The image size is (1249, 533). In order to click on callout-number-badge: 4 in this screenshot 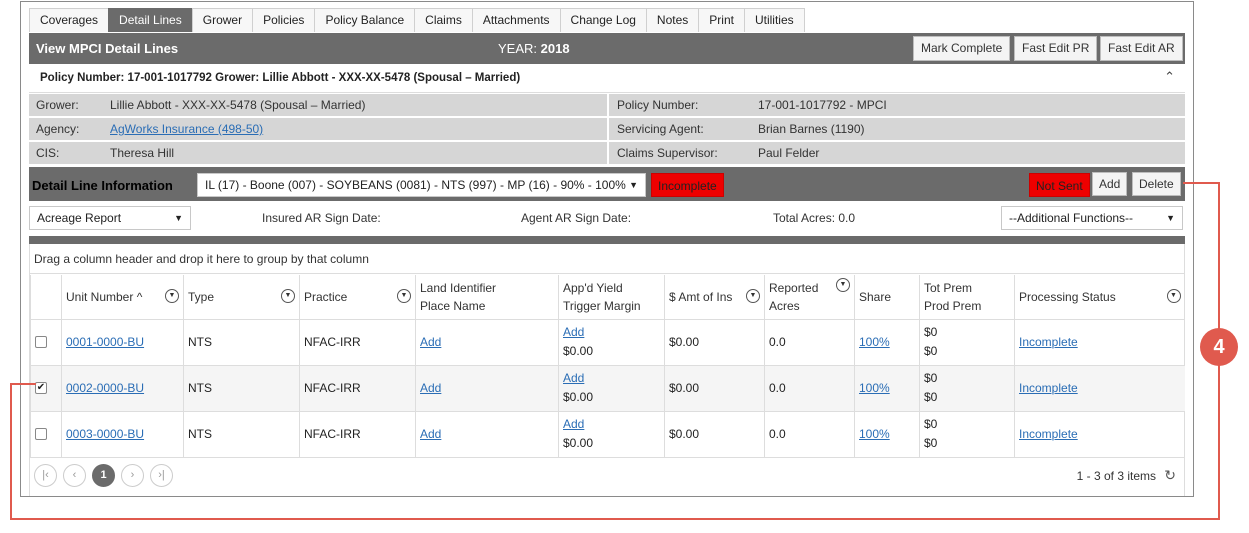, I will do `click(1219, 347)`.